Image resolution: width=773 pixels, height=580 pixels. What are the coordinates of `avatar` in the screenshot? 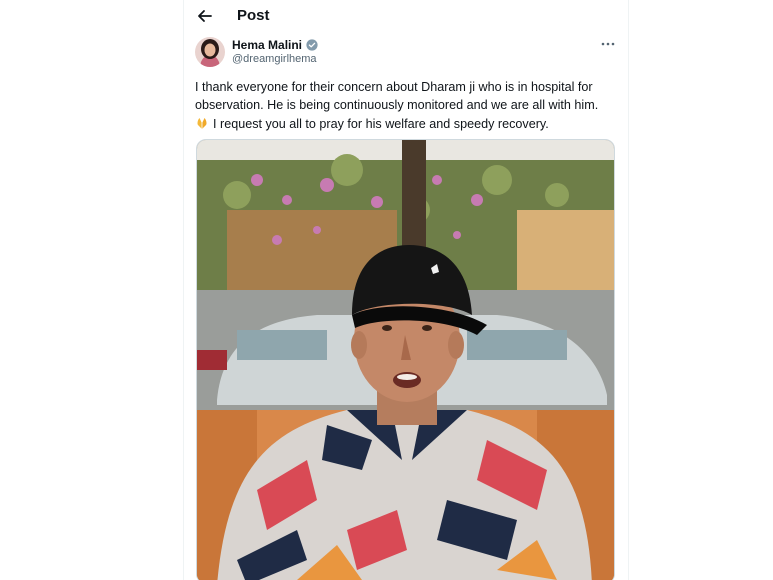 It's located at (210, 52).